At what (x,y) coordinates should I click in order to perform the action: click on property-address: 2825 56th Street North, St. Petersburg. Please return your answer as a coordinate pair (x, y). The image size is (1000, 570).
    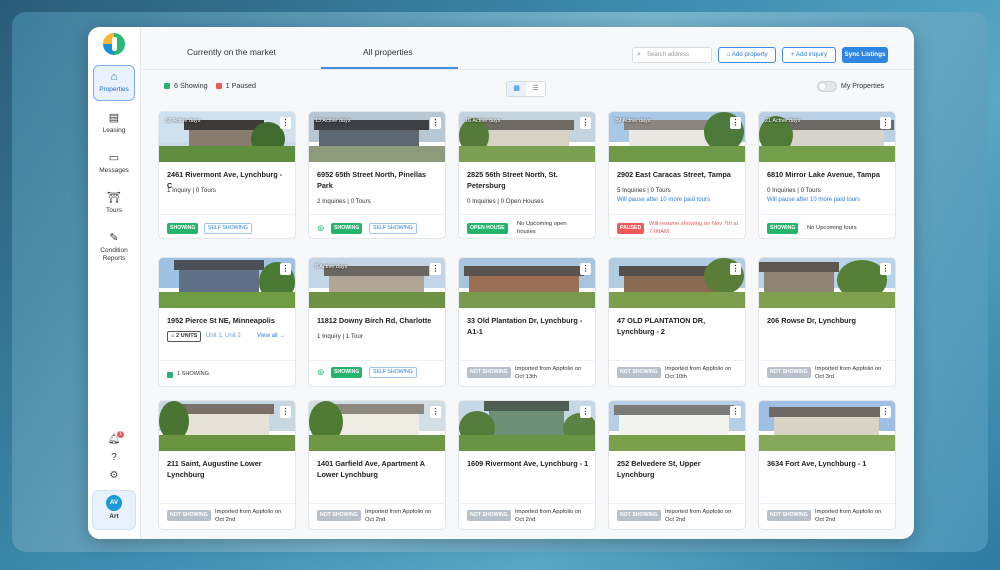
    Looking at the image, I should click on (512, 180).